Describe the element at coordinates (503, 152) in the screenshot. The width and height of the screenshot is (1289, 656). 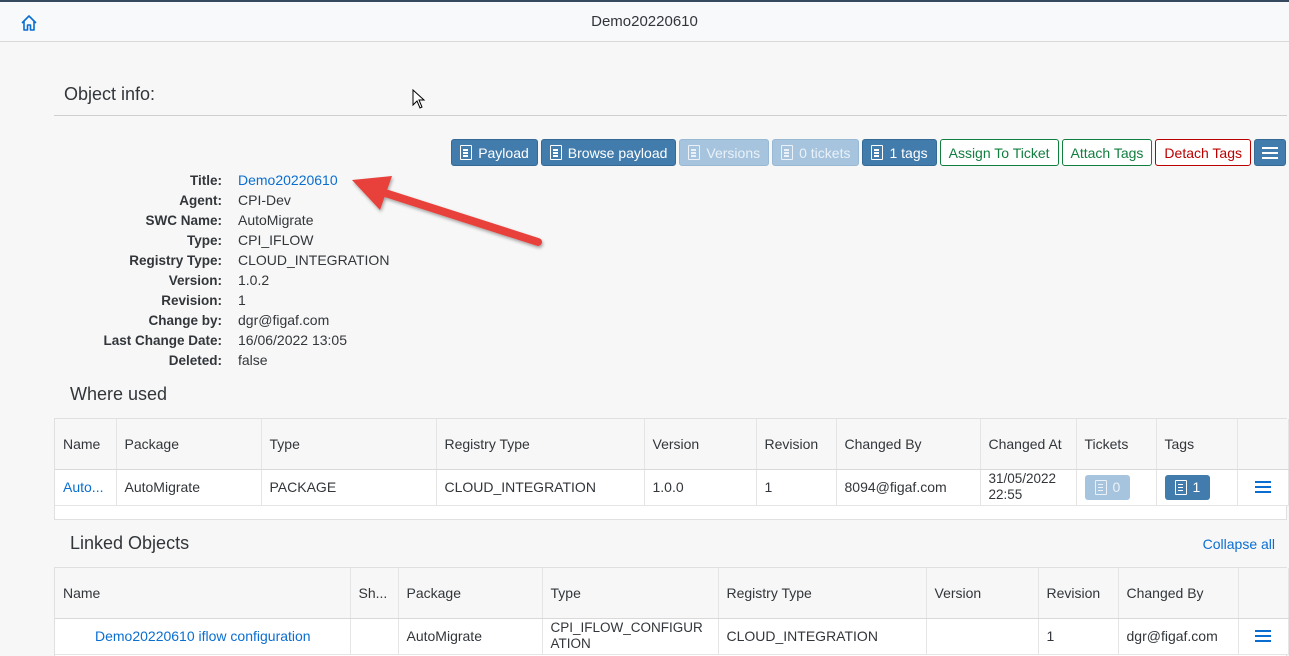
I see `payload-label: Payload` at that location.